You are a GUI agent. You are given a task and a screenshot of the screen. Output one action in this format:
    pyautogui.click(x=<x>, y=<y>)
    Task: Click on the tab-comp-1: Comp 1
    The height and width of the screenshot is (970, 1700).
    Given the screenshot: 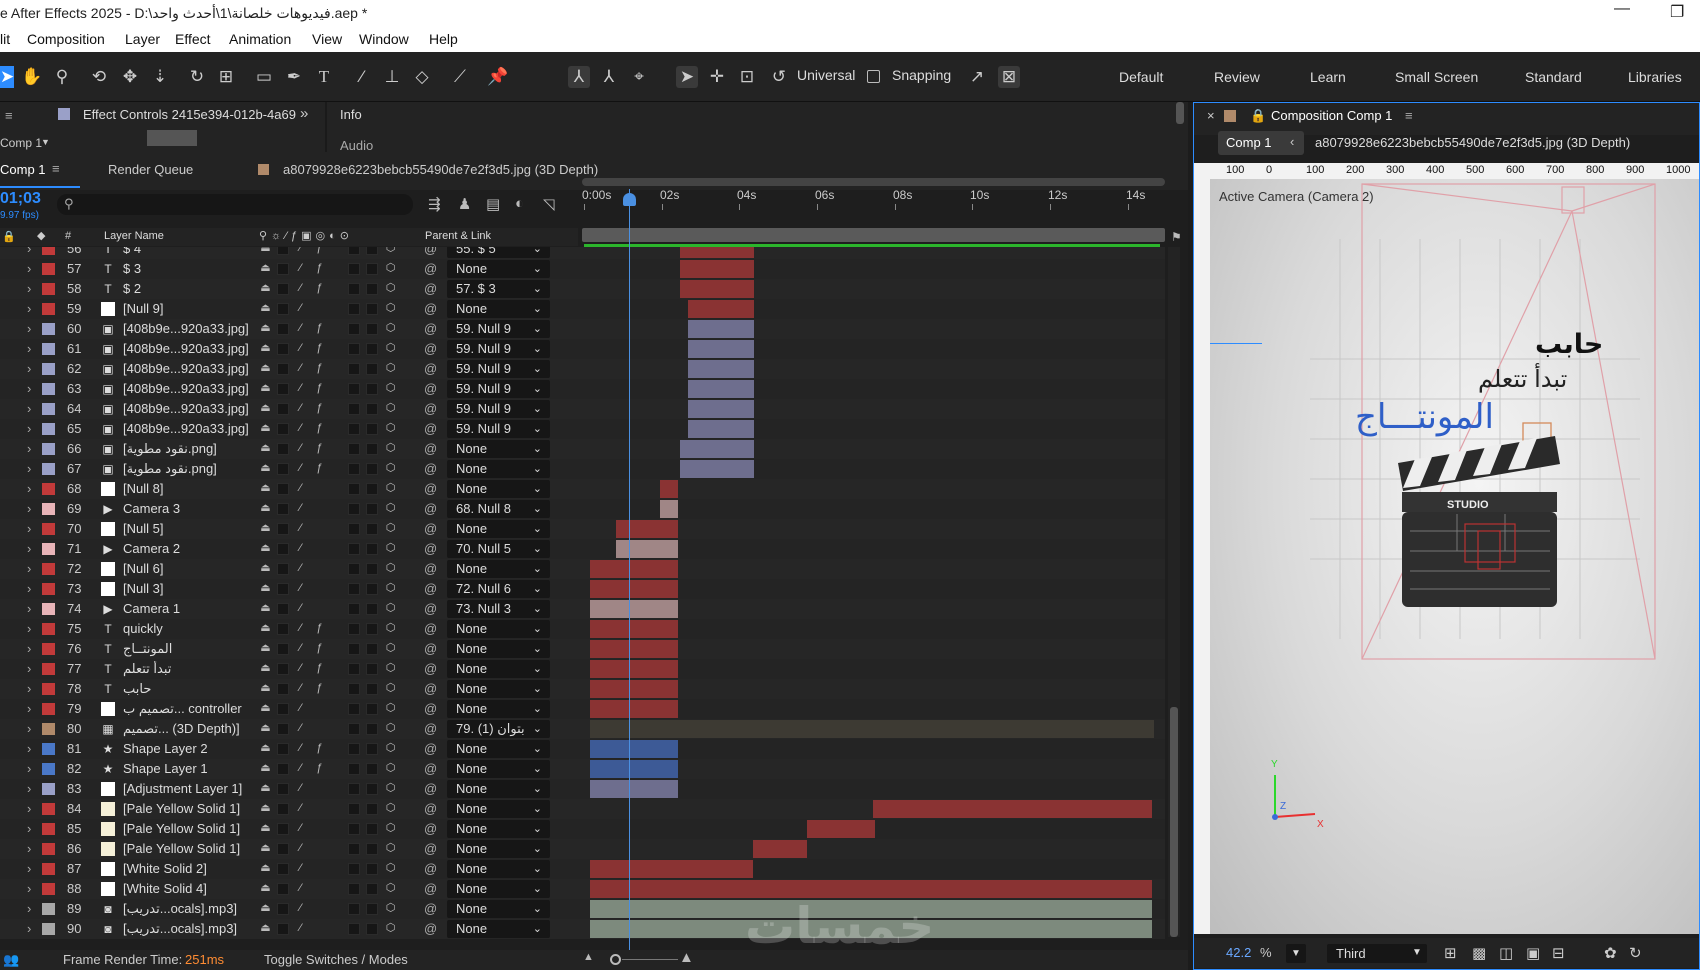 What is the action you would take?
    pyautogui.click(x=23, y=169)
    